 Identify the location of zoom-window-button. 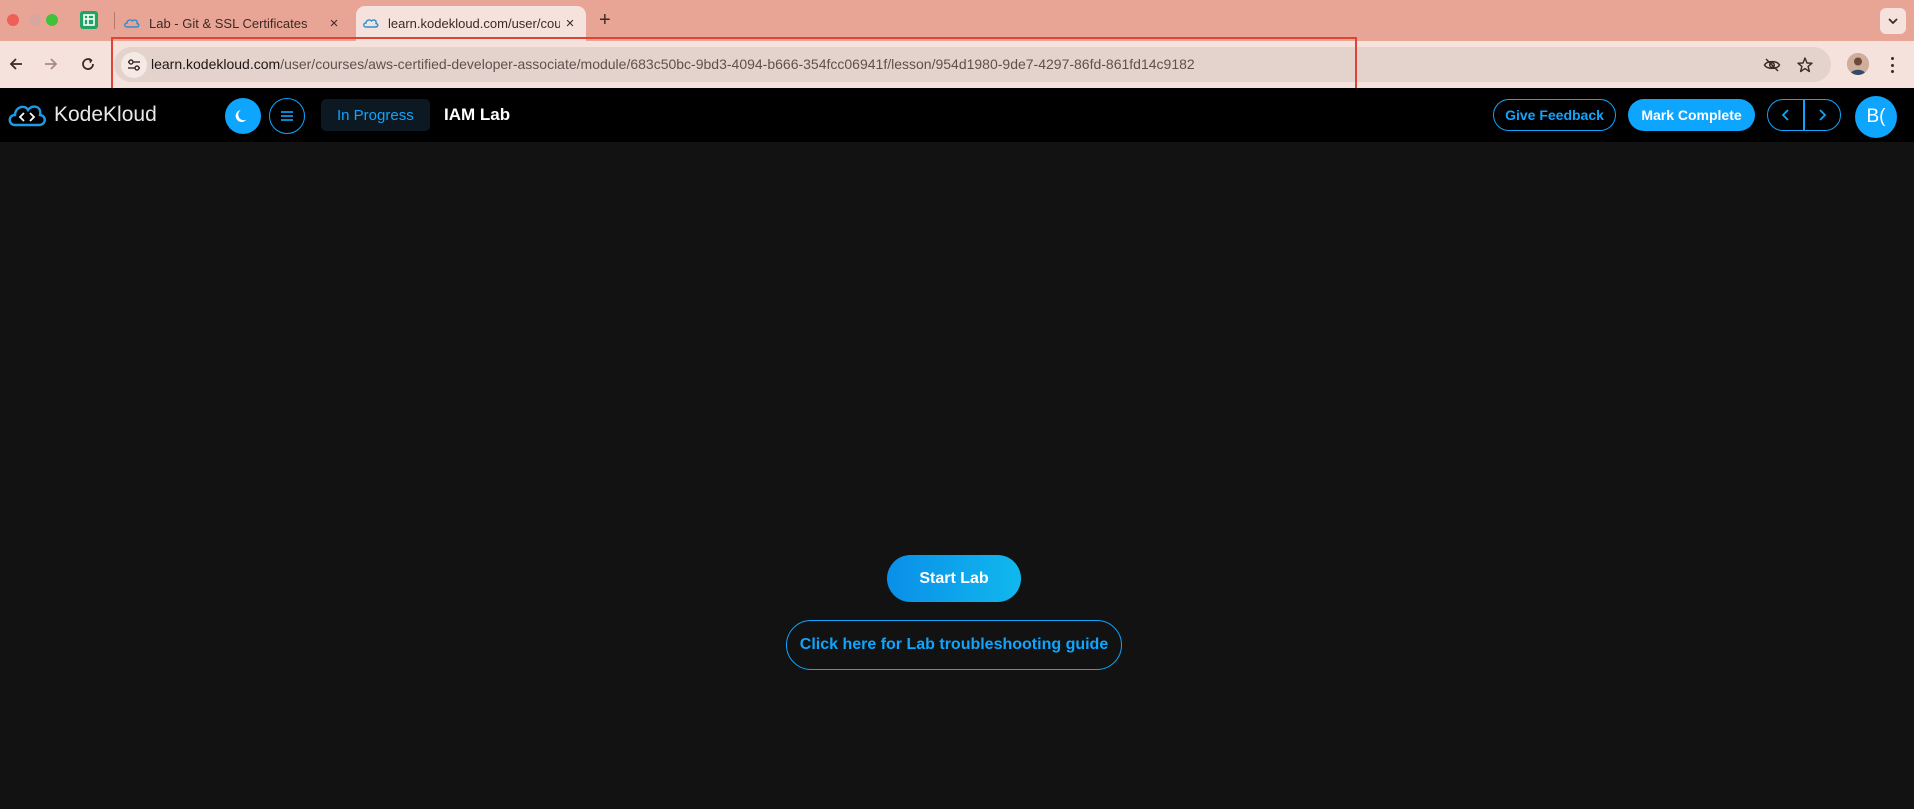
(52, 20).